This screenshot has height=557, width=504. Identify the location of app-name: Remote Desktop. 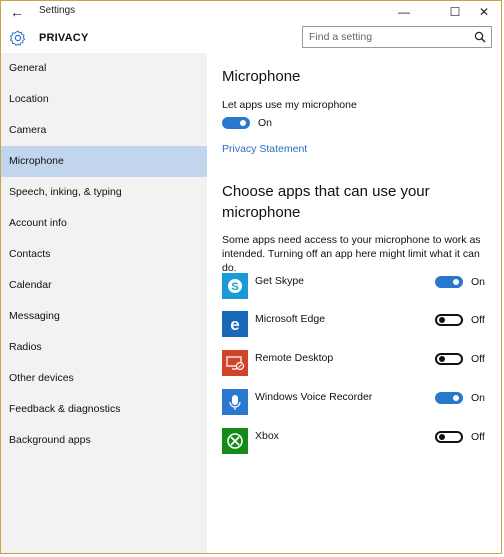
(294, 358).